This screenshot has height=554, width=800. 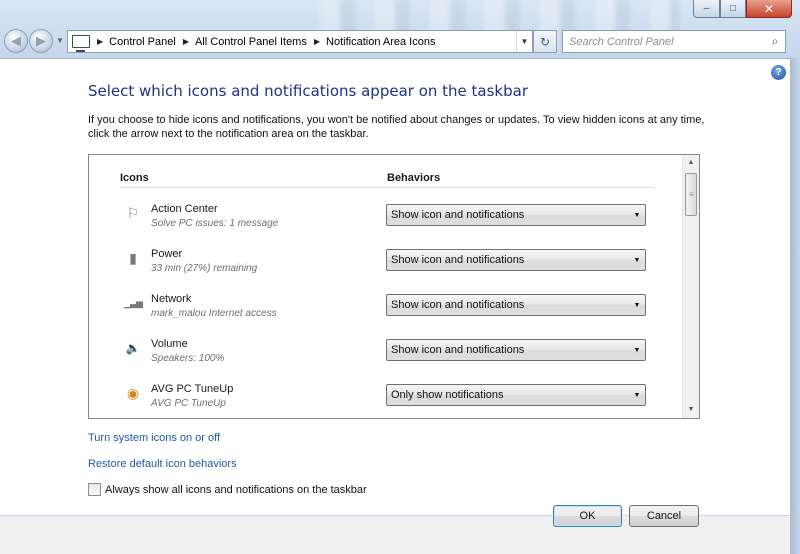 What do you see at coordinates (188, 358) in the screenshot?
I see `item-status: Speakers: 100%` at bounding box center [188, 358].